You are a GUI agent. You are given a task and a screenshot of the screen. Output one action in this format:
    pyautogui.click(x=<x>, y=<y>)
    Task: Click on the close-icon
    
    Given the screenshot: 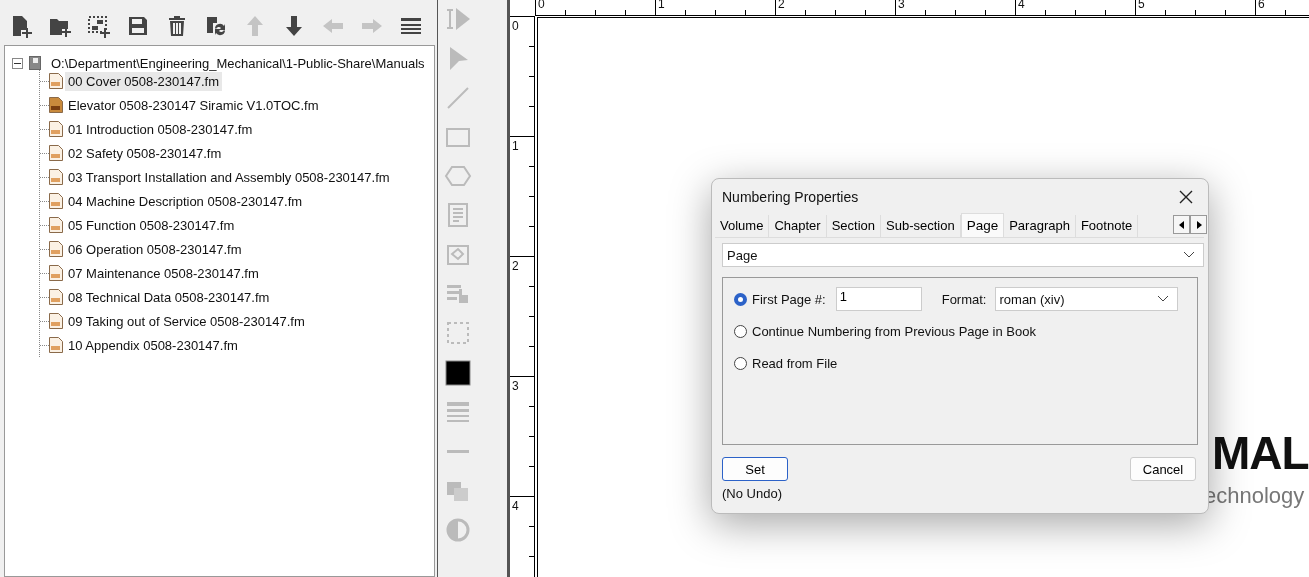 What is the action you would take?
    pyautogui.click(x=1186, y=197)
    